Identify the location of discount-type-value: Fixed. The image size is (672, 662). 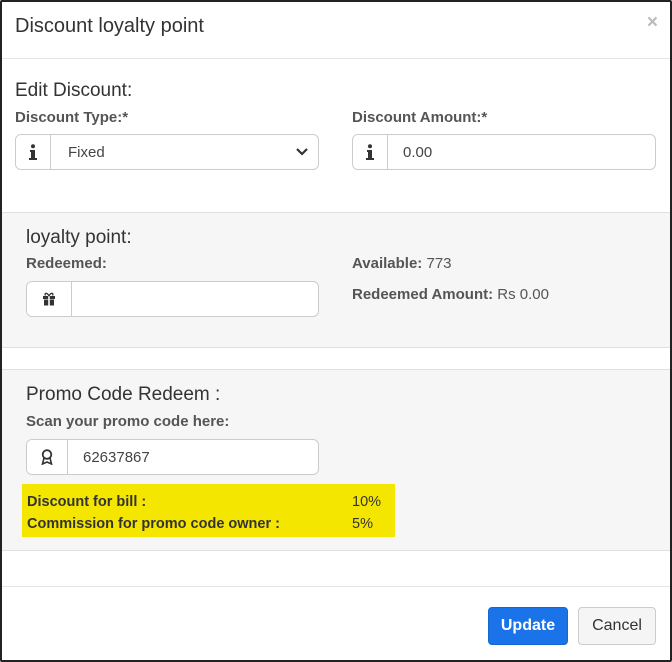
(86, 152).